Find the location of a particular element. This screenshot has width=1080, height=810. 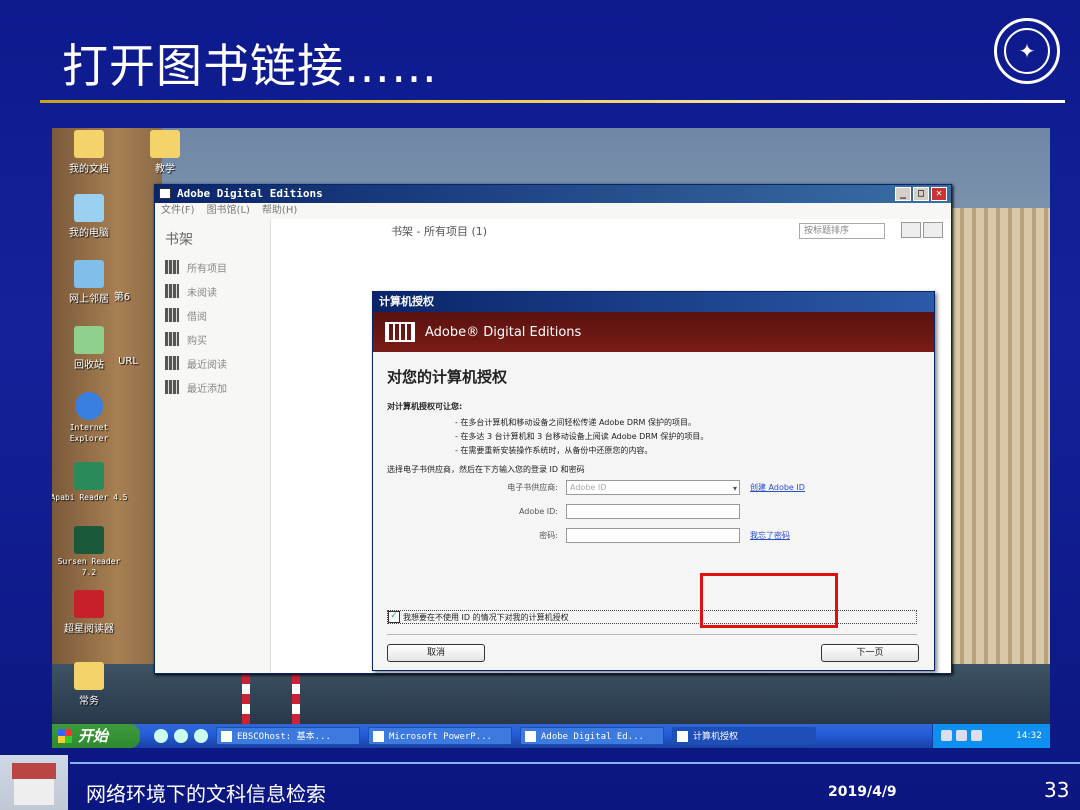

shield-icon is located at coordinates (976, 735).